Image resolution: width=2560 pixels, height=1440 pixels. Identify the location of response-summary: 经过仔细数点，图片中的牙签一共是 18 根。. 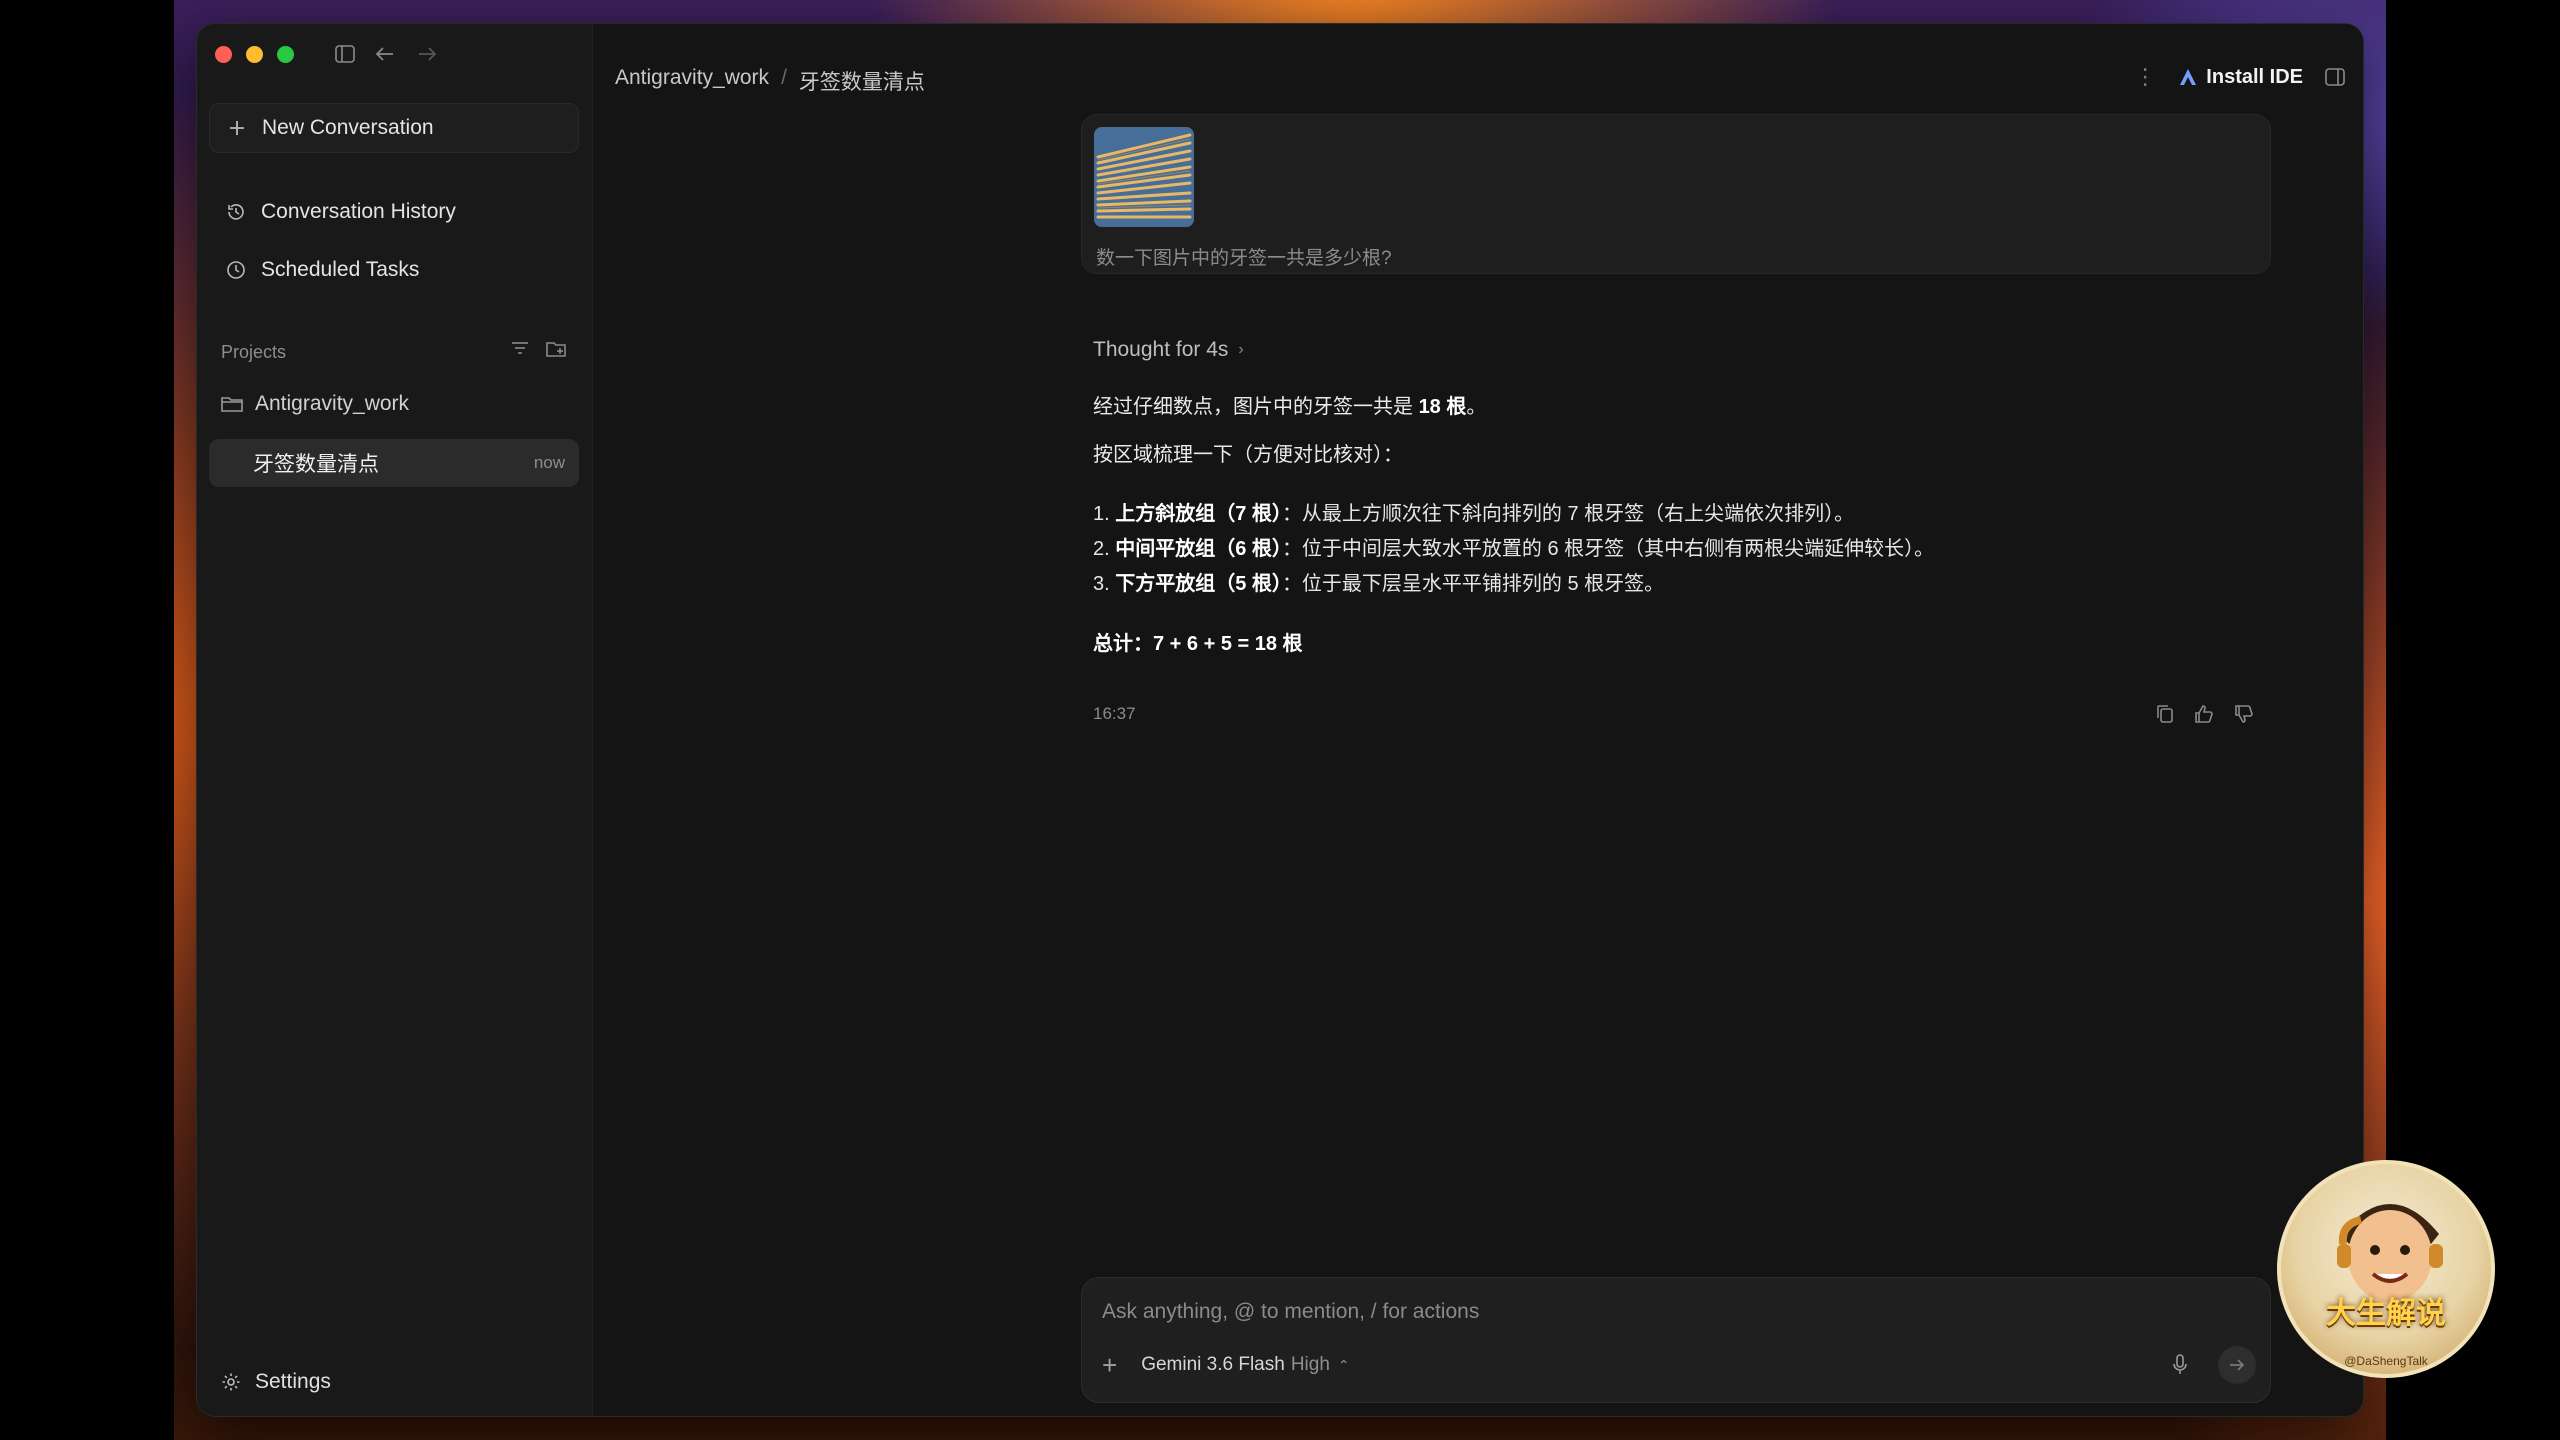
(1289, 404).